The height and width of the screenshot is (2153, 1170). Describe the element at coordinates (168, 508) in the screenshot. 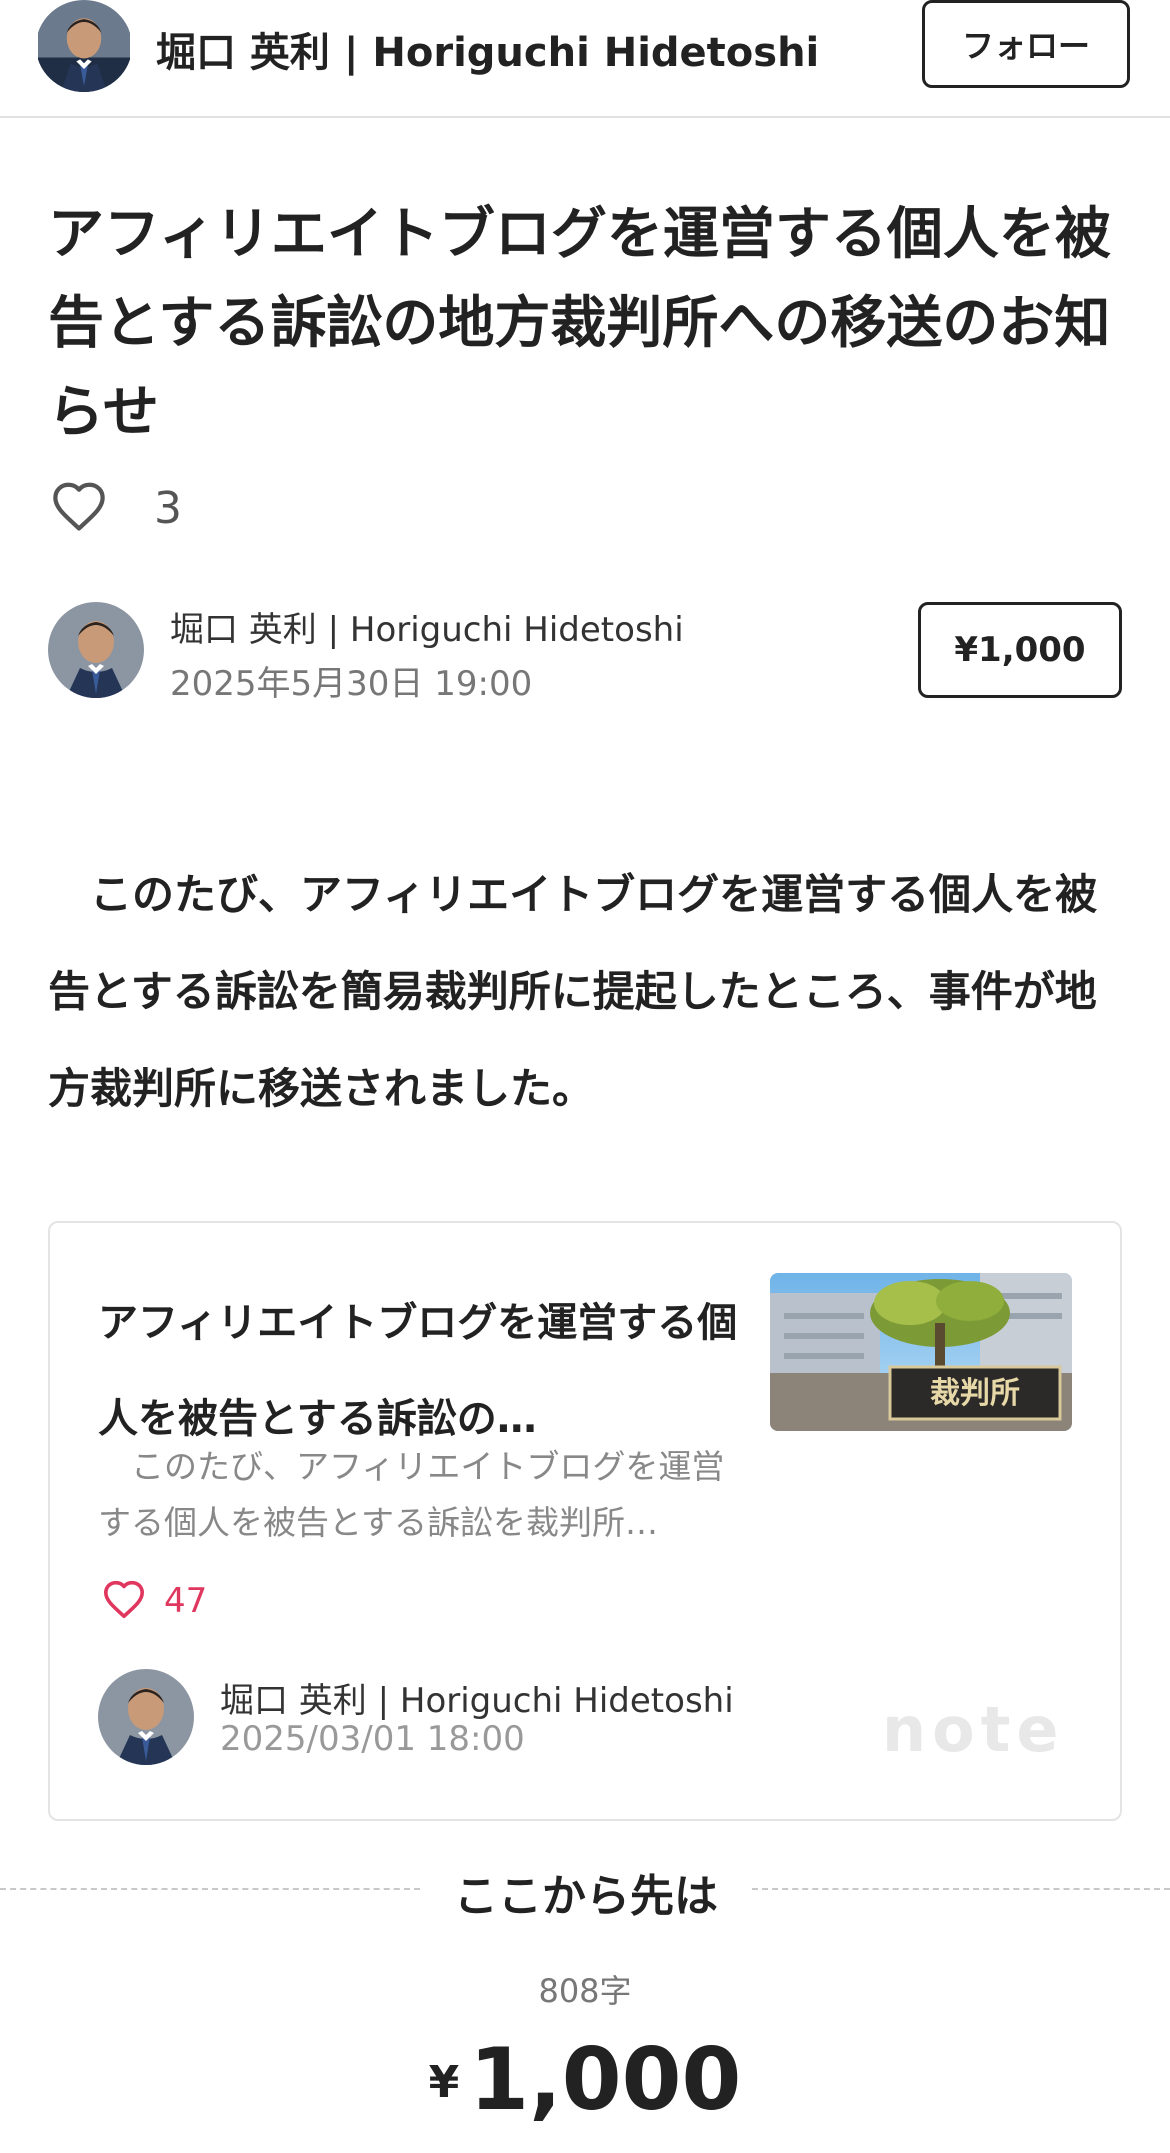

I see `like-count: 3` at that location.